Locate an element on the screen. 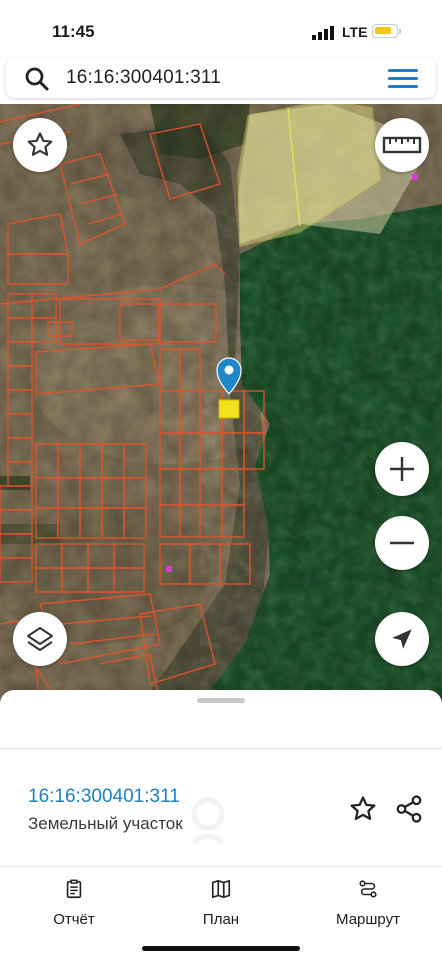 The image size is (442, 960). menu-button is located at coordinates (403, 79).